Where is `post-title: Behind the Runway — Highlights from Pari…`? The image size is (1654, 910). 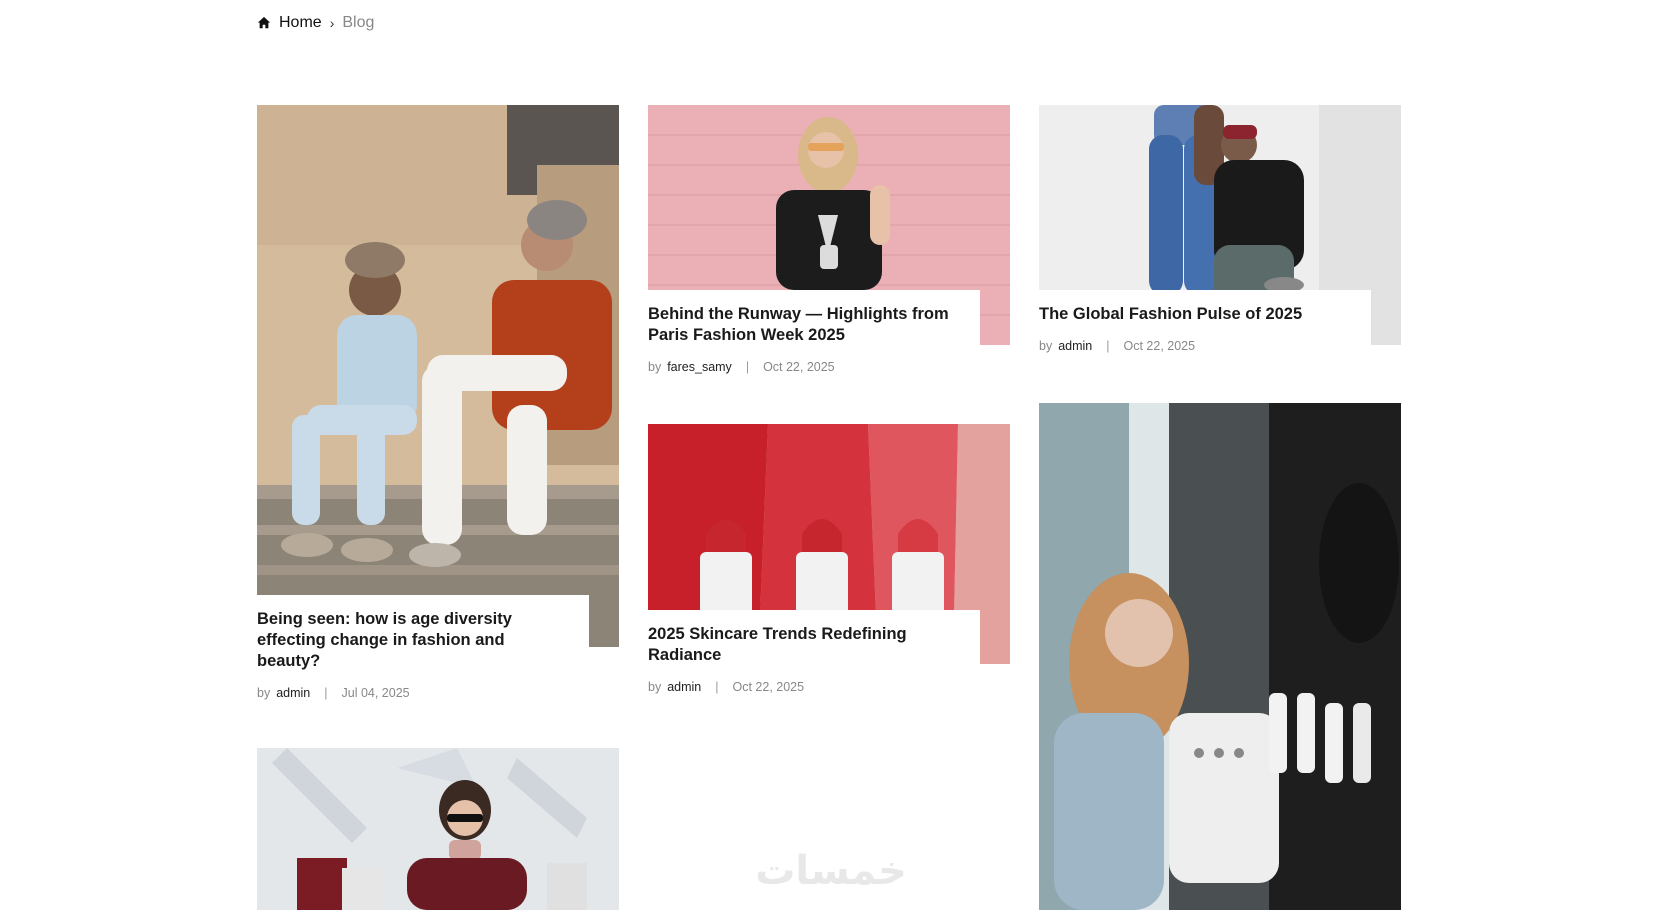 post-title: Behind the Runway — Highlights from Pari… is located at coordinates (805, 325).